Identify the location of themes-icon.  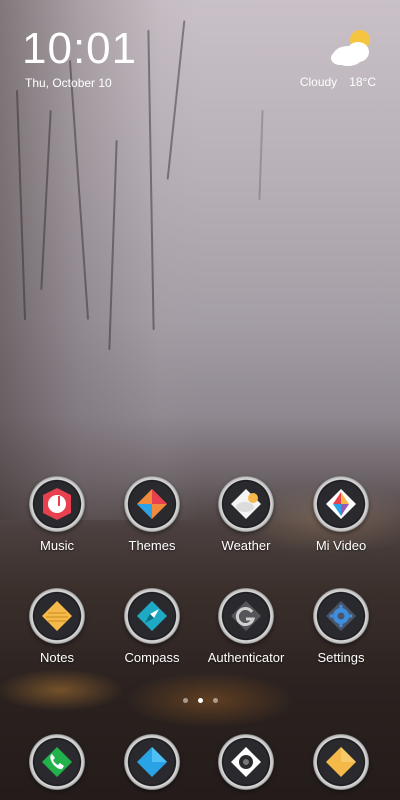
(152, 504).